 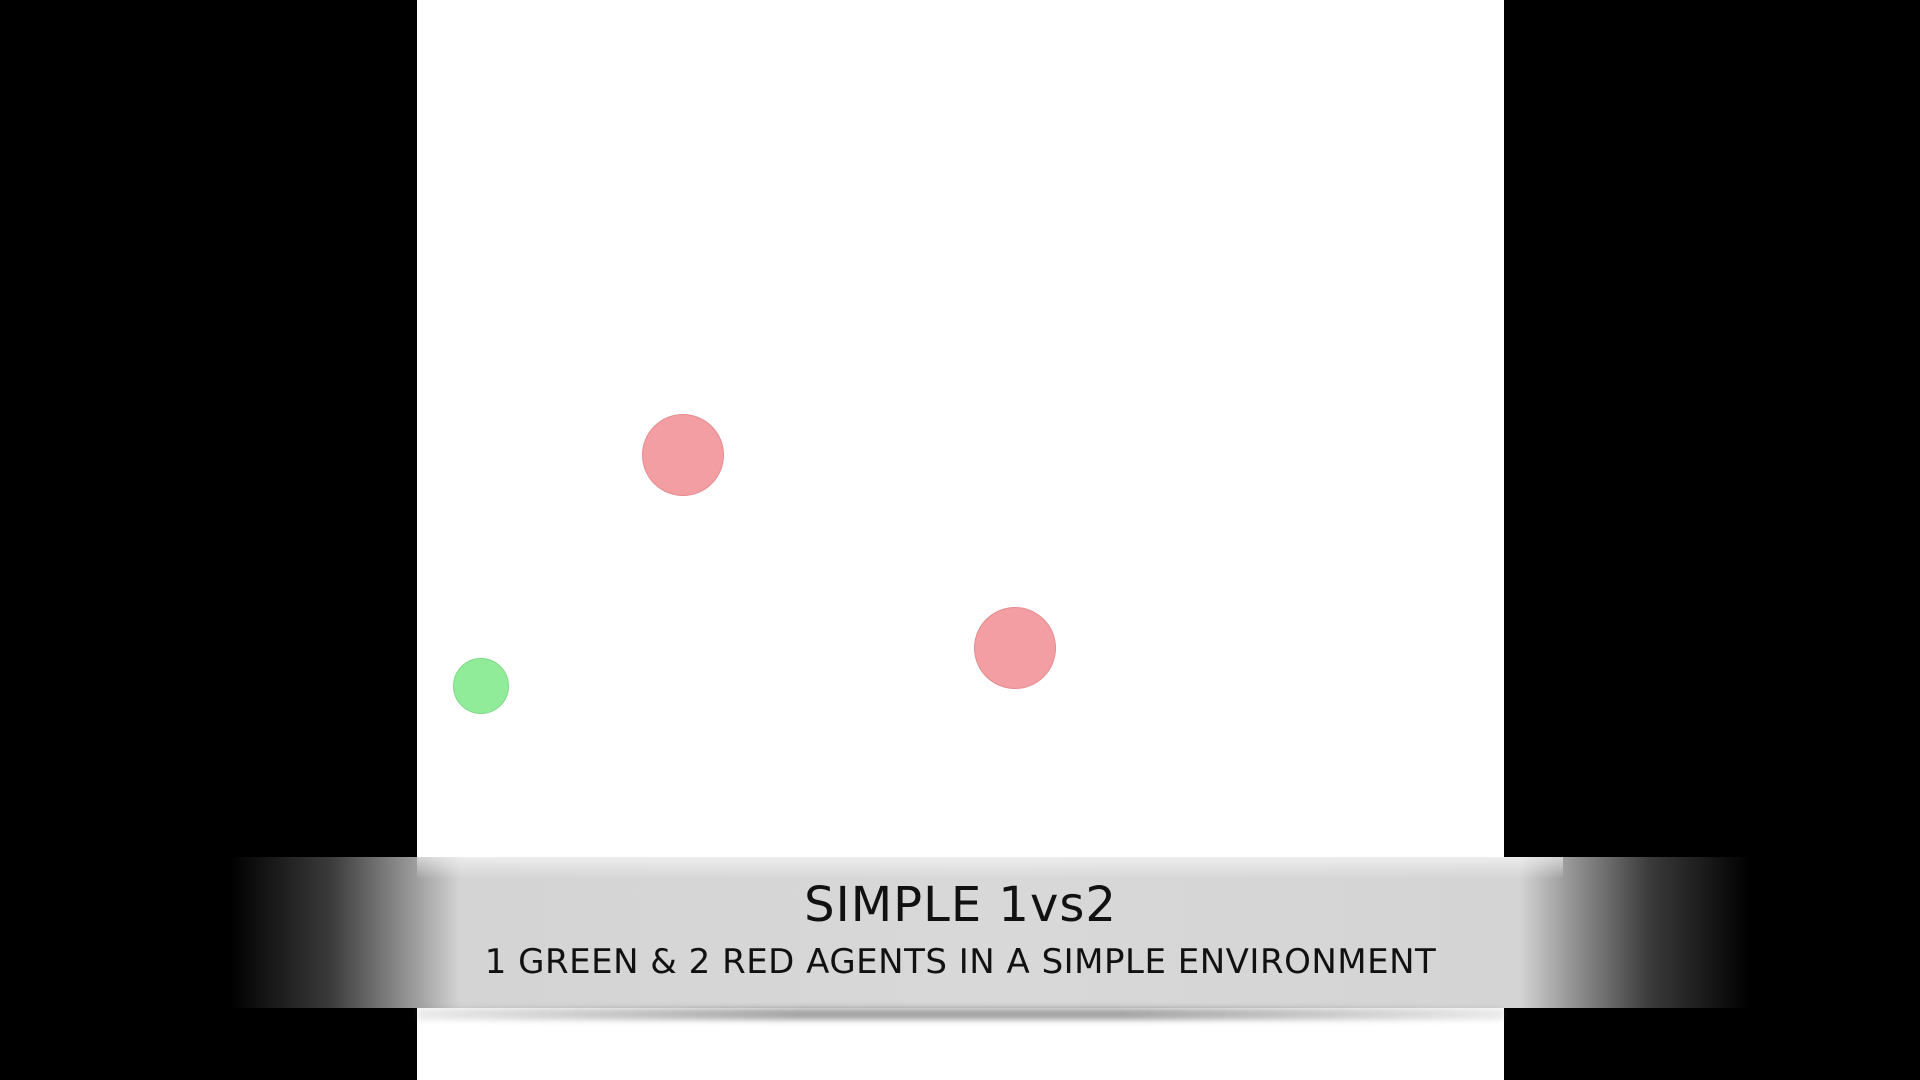 What do you see at coordinates (960, 905) in the screenshot?
I see `caption-title: SIMPLE 1vs2` at bounding box center [960, 905].